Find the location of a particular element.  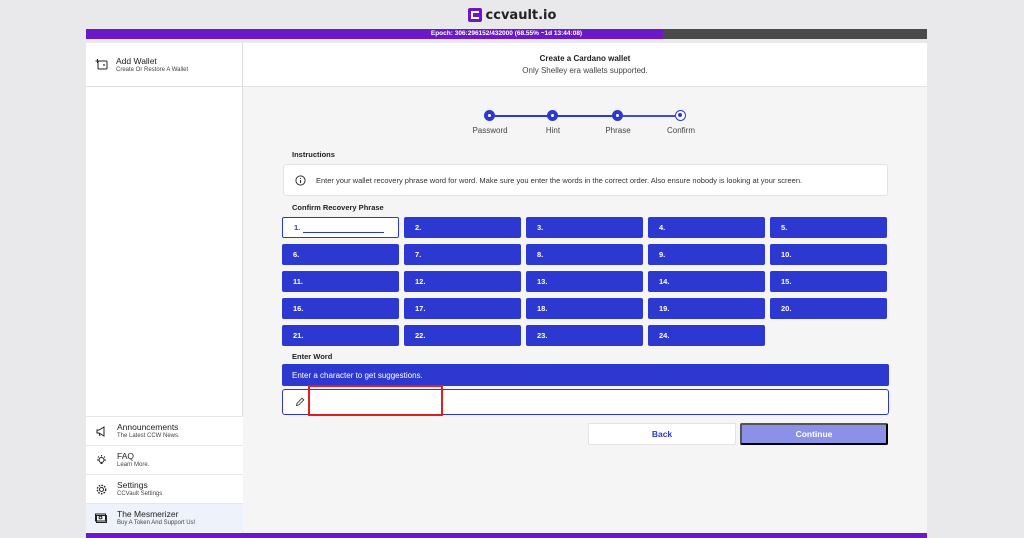

word-slot-number: 6. is located at coordinates (296, 254).